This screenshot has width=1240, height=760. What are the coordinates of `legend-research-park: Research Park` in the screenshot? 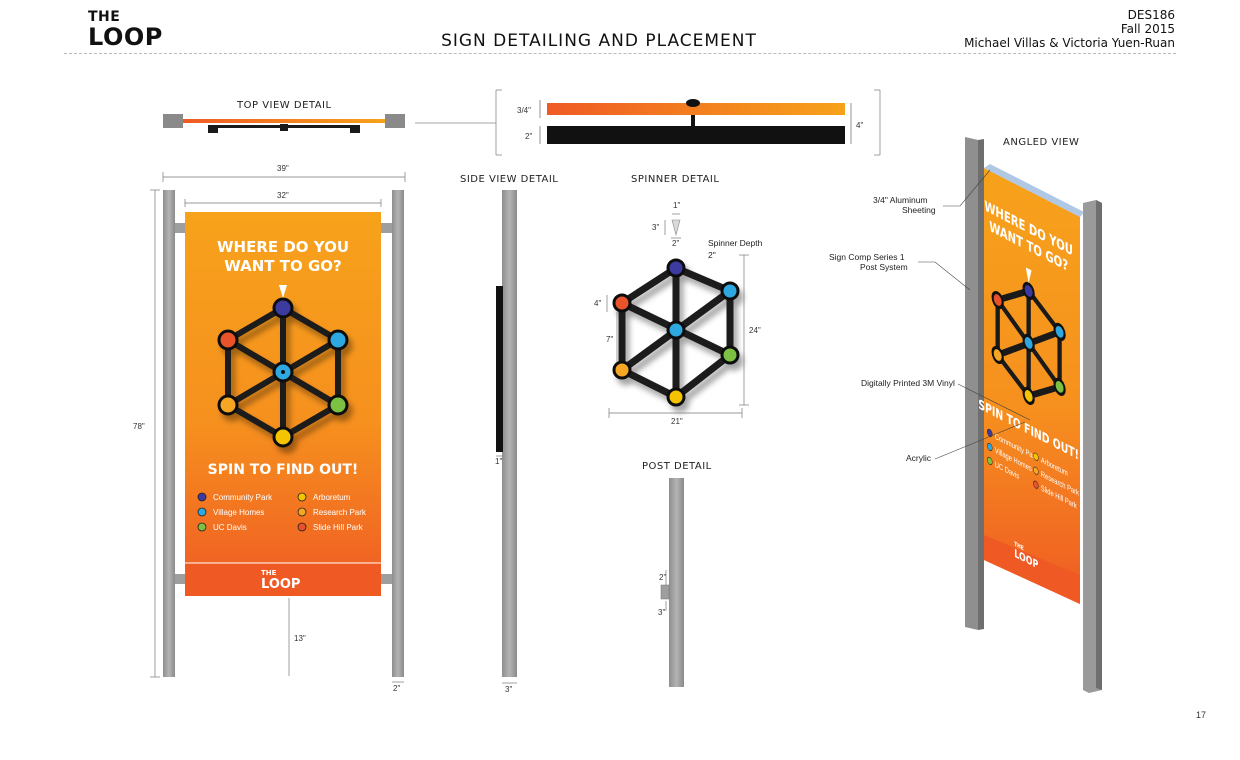 It's located at (340, 512).